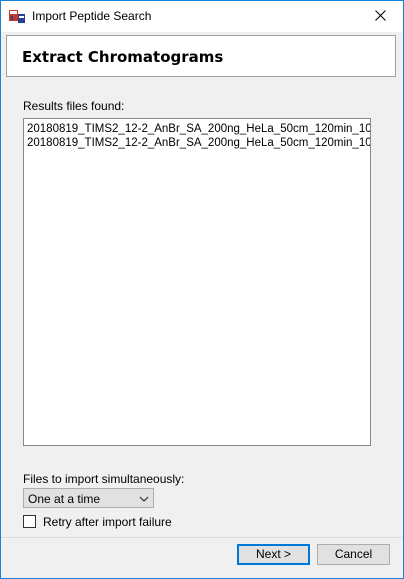 The height and width of the screenshot is (579, 404). Describe the element at coordinates (17, 16) in the screenshot. I see `skyline-app-icon` at that location.